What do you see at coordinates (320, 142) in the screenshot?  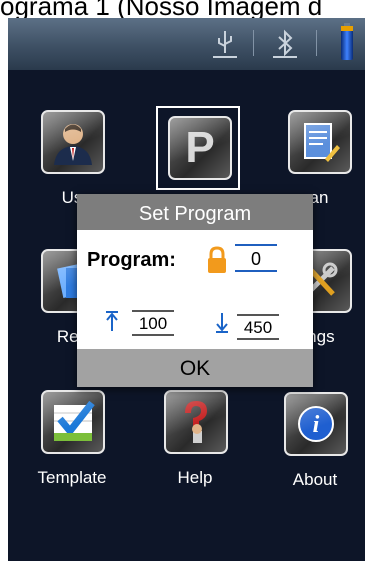 I see `plan-notepad-icon` at bounding box center [320, 142].